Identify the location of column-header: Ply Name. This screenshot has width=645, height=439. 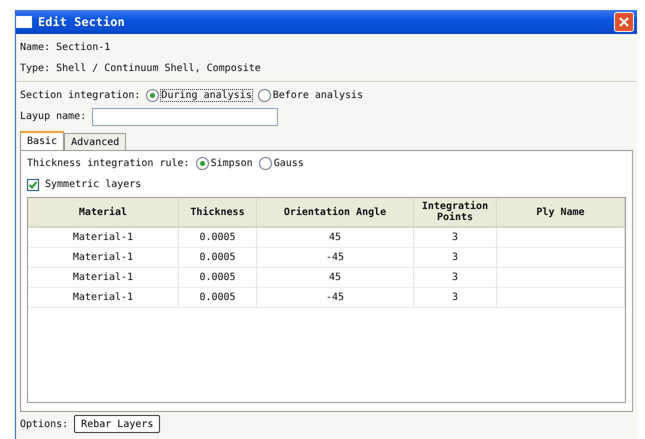
(560, 212).